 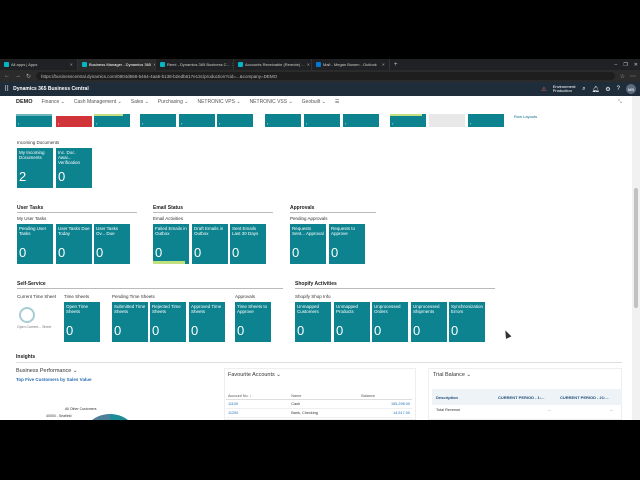 I want to click on top-tile-empty, so click(x=447, y=120).